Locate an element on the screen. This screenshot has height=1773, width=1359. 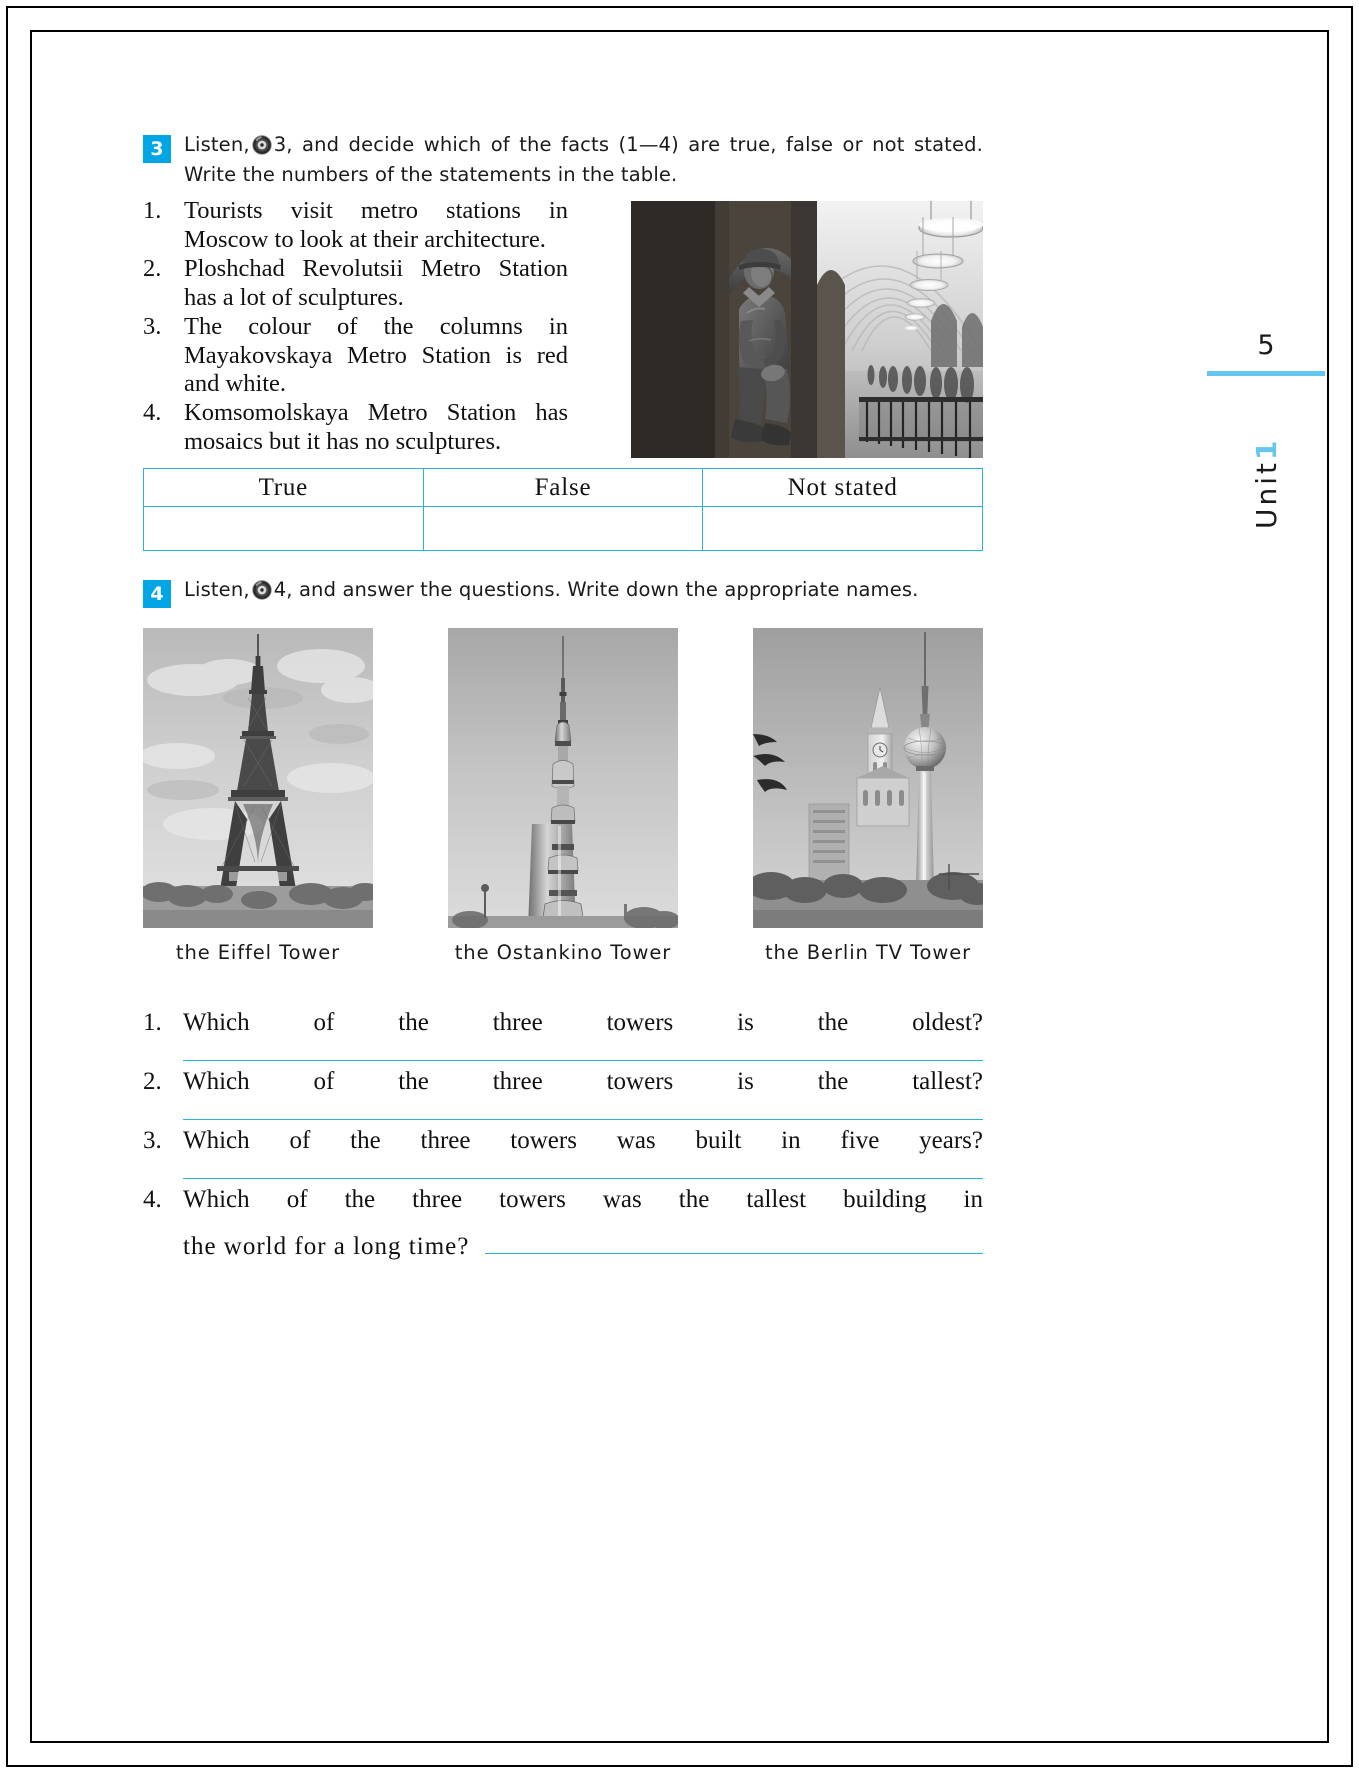
tower-item-ostankino: the Ostankino Tower is located at coordinates (563, 796).